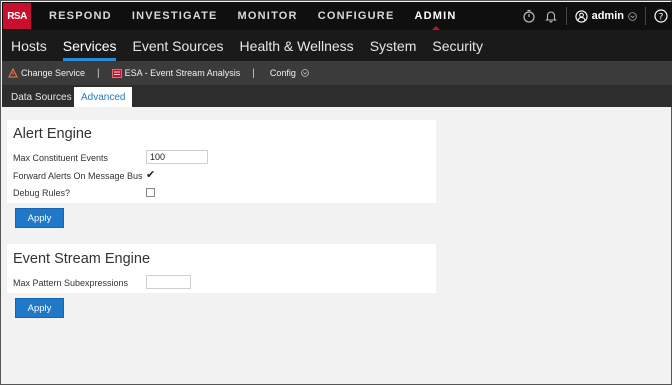  I want to click on rsa-logo: RSA, so click(17, 16).